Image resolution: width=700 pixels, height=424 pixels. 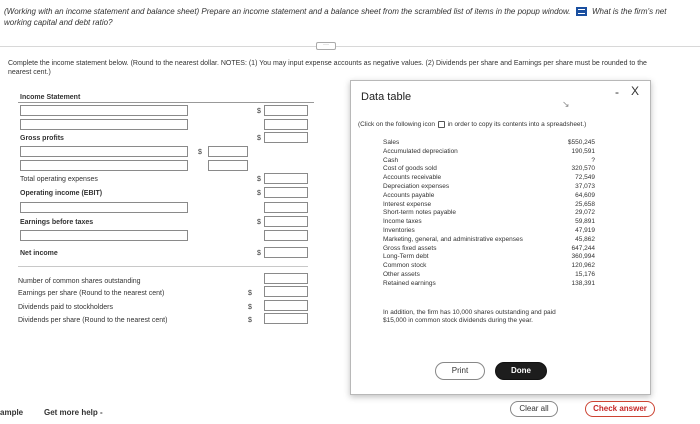 I want to click on data-table-grid-icon, so click(x=581, y=12).